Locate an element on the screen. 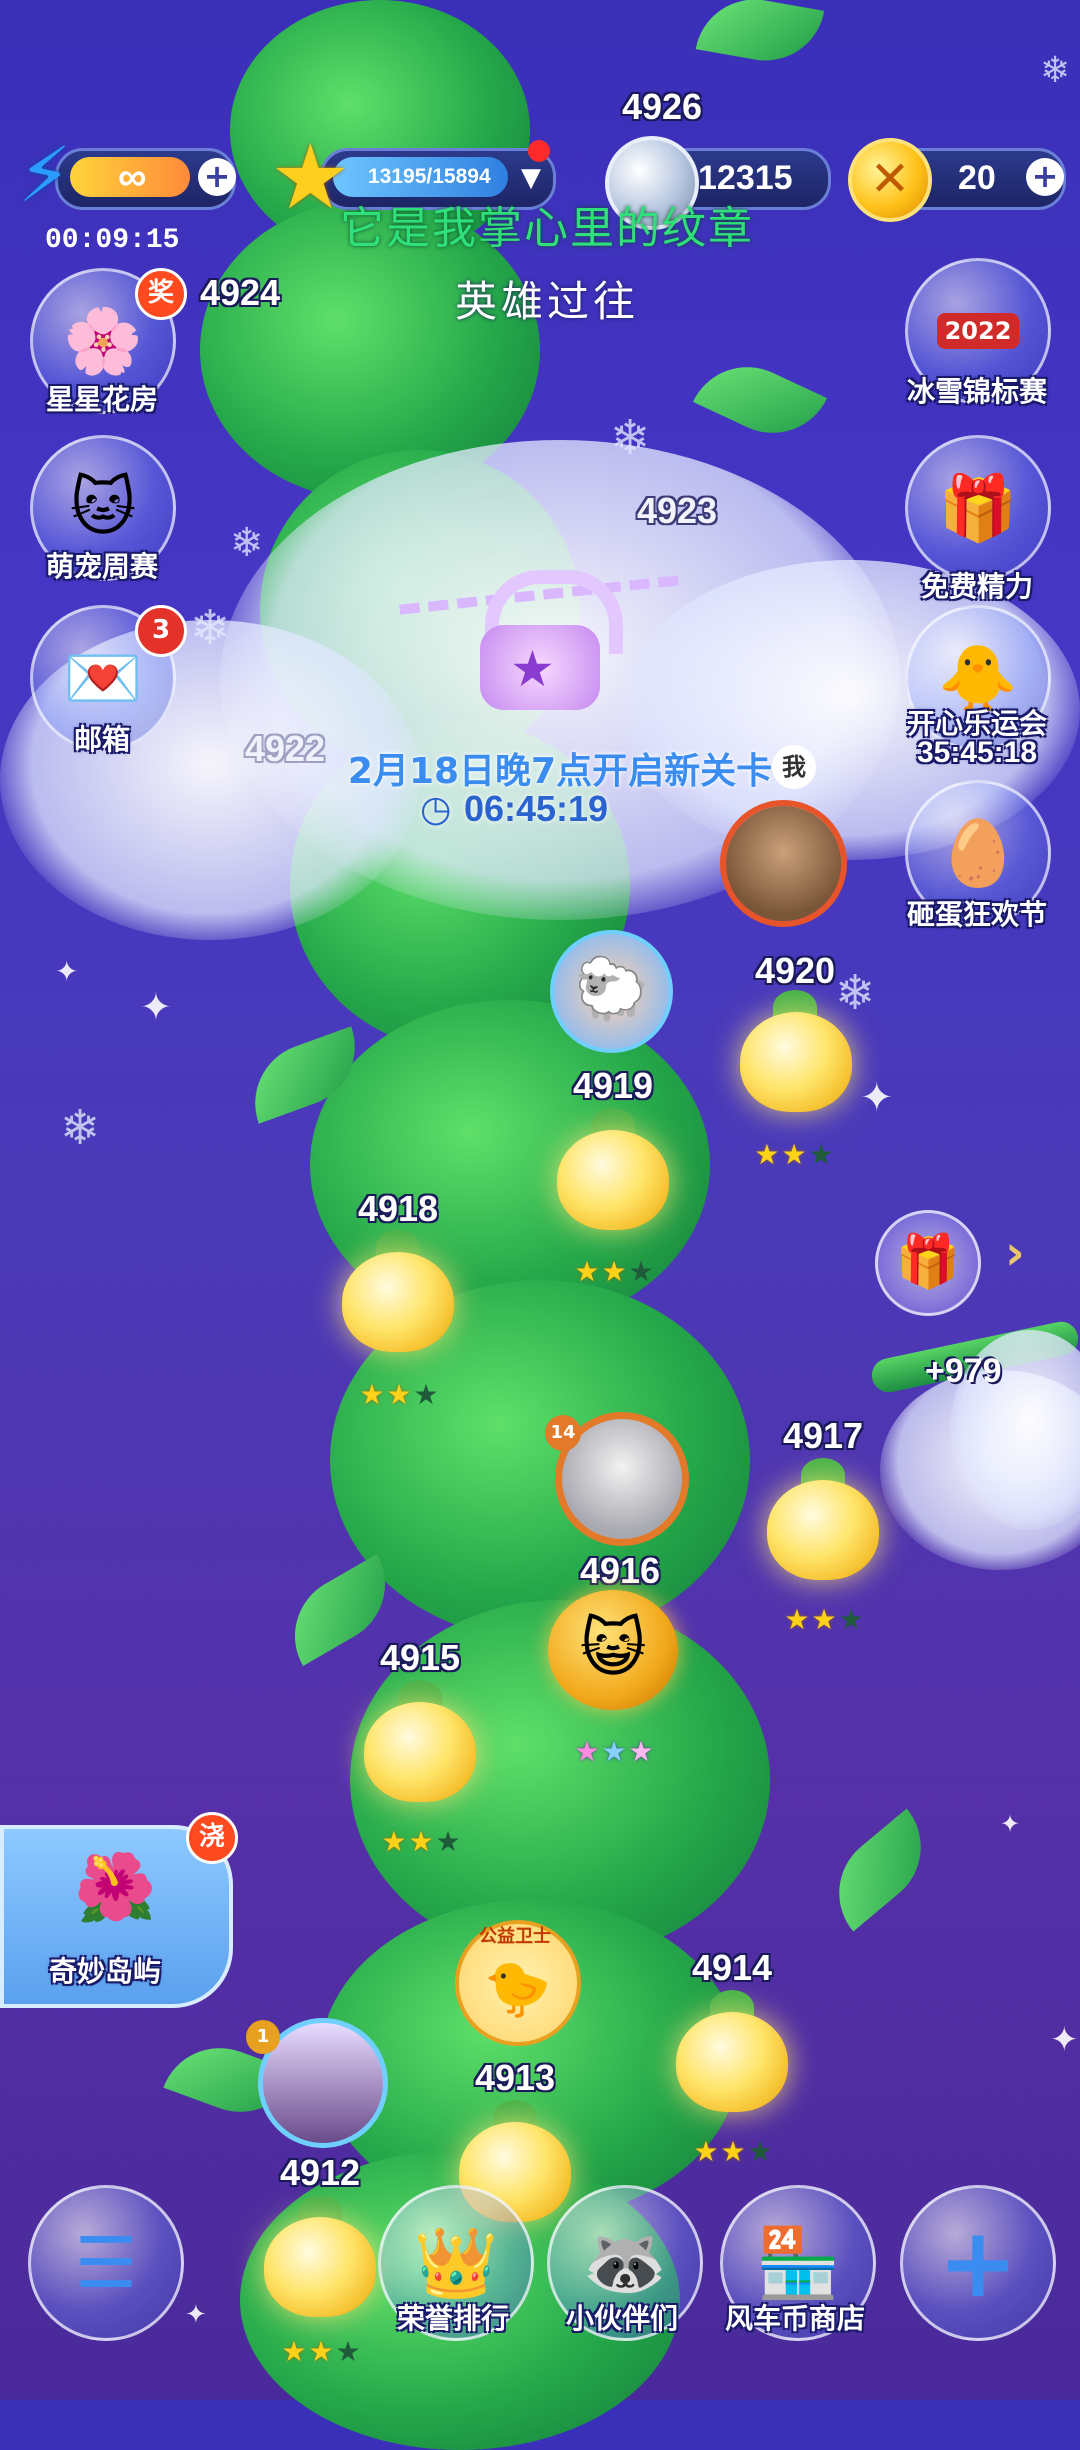 The height and width of the screenshot is (2450, 1080). menu-button: ☰ is located at coordinates (106, 2263).